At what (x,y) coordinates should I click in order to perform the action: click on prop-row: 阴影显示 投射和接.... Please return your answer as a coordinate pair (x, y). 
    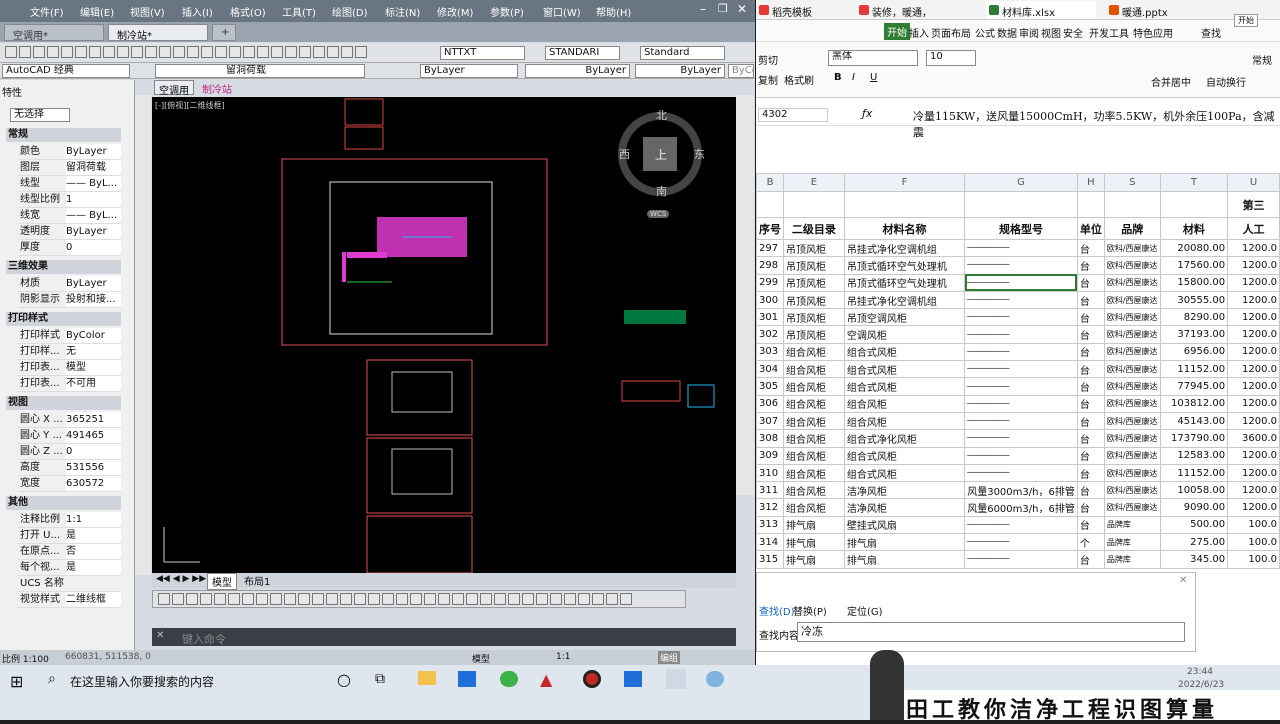
    Looking at the image, I should click on (69, 300).